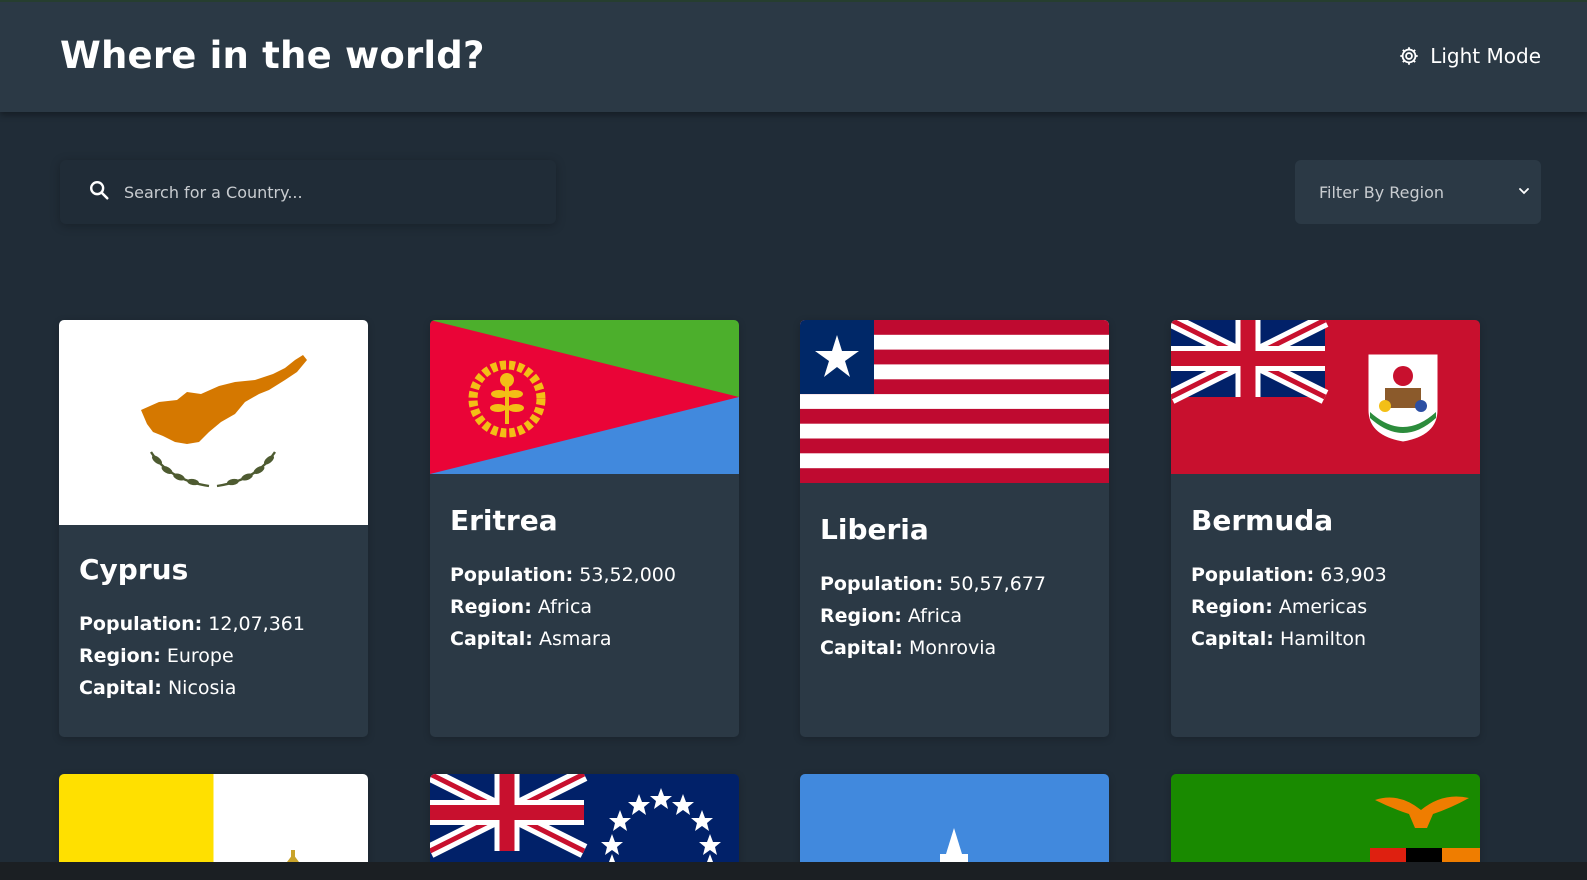  I want to click on gear-icon, so click(1409, 56).